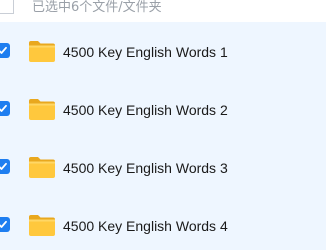  What do you see at coordinates (97, 7) in the screenshot?
I see `selection-count-label: 已选中6个文件/文件夹` at bounding box center [97, 7].